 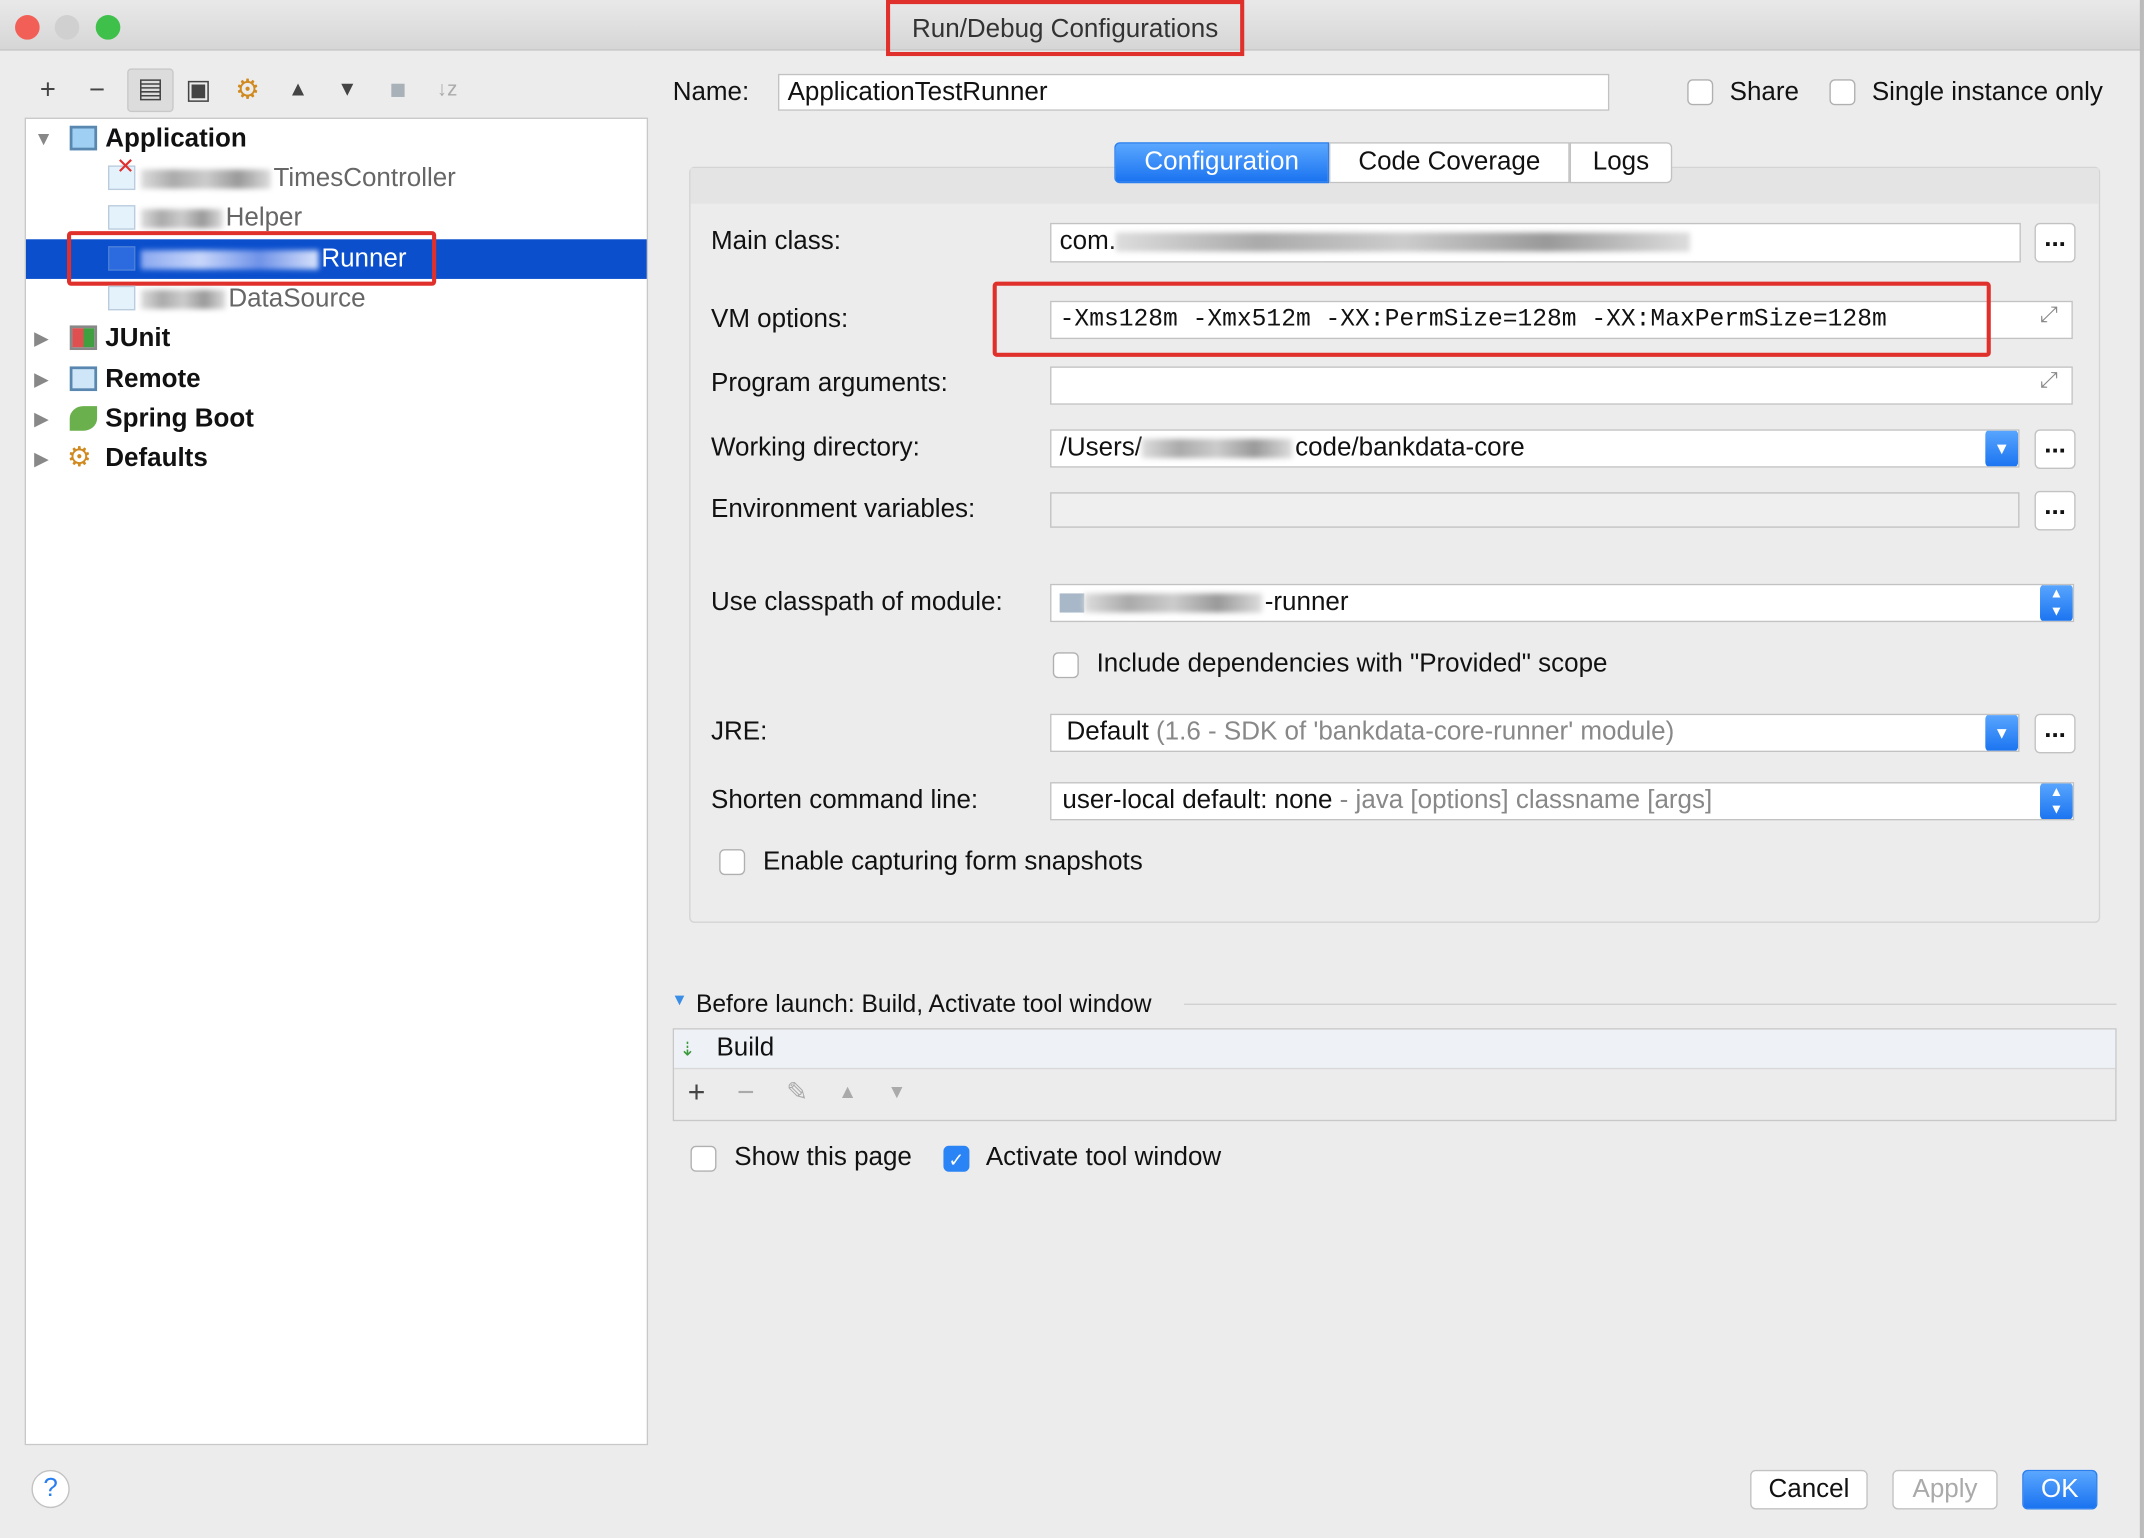 I want to click on tree-group-remote: ▶ Remote, so click(x=336, y=380).